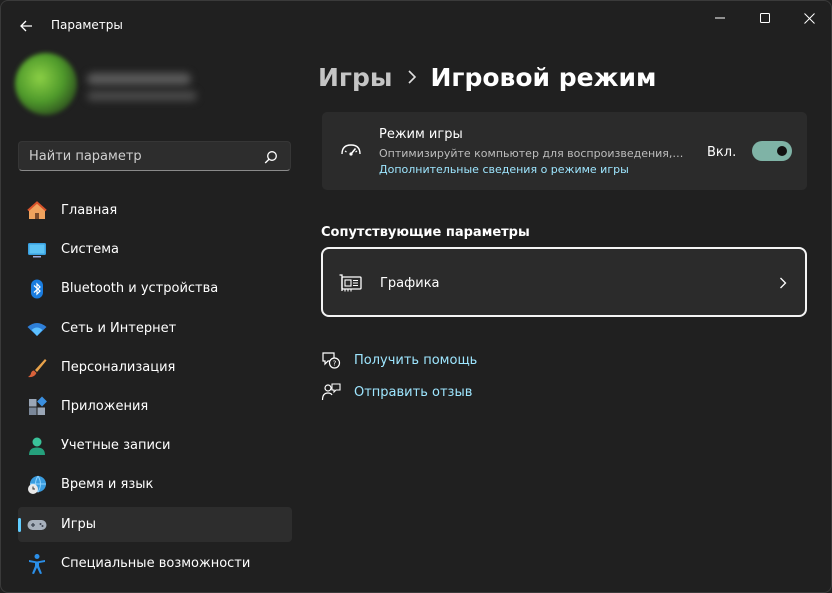  What do you see at coordinates (37, 368) in the screenshot?
I see `brush-icon` at bounding box center [37, 368].